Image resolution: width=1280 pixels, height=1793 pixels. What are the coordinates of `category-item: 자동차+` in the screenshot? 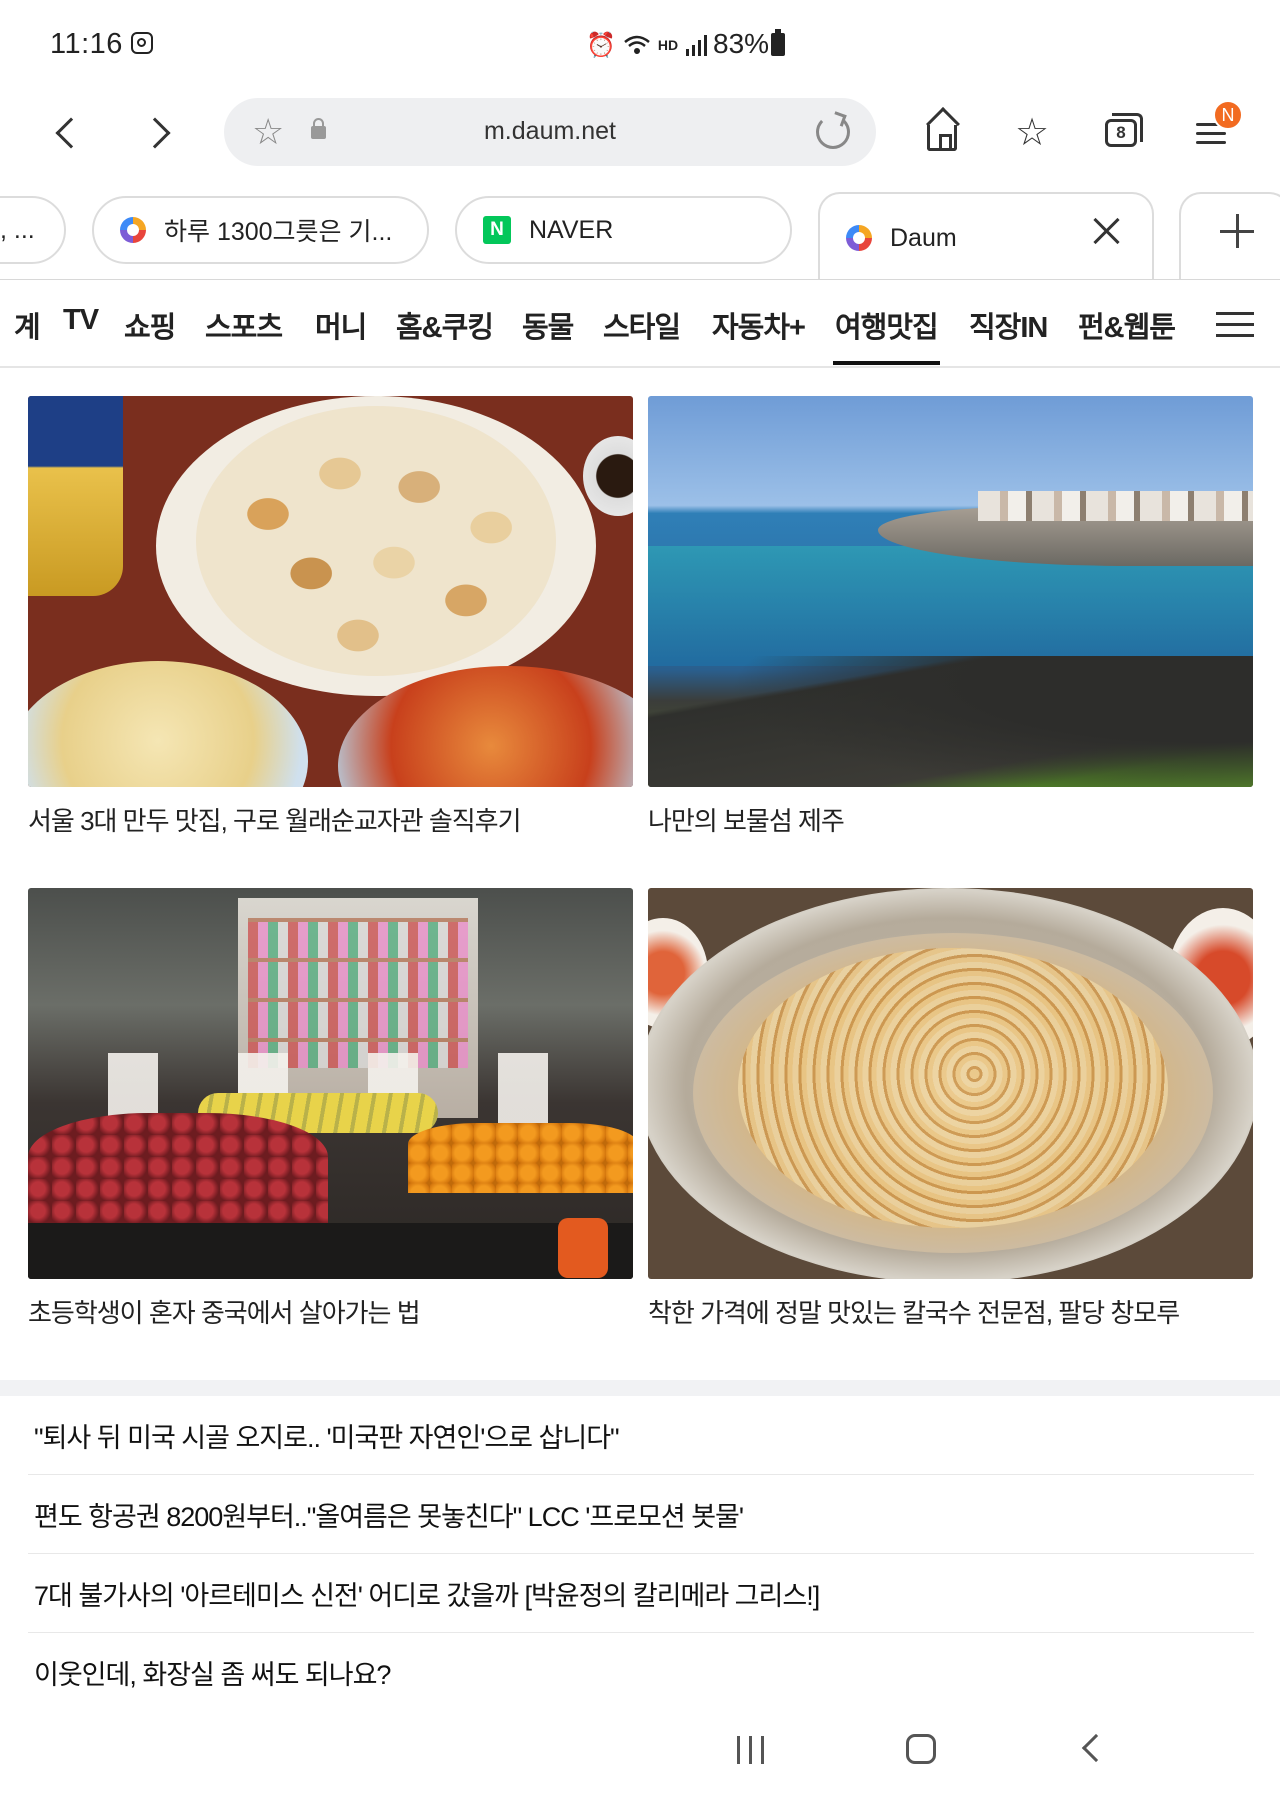 It's located at (759, 325).